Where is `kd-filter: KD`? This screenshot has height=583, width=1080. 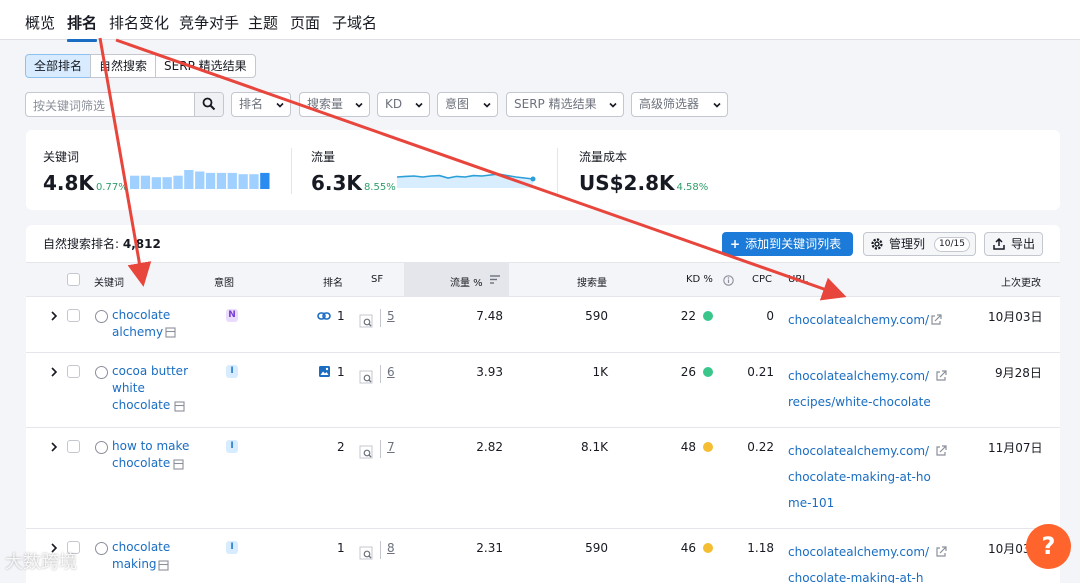
kd-filter: KD is located at coordinates (403, 104).